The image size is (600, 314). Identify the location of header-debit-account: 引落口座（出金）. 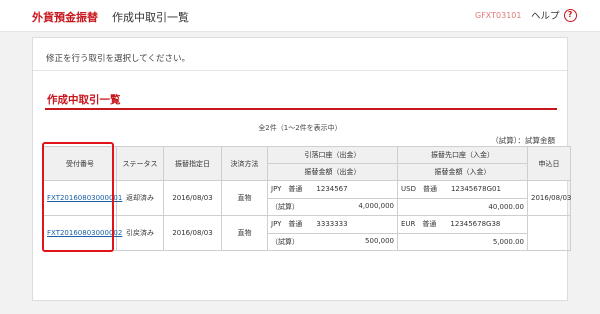
(332, 155).